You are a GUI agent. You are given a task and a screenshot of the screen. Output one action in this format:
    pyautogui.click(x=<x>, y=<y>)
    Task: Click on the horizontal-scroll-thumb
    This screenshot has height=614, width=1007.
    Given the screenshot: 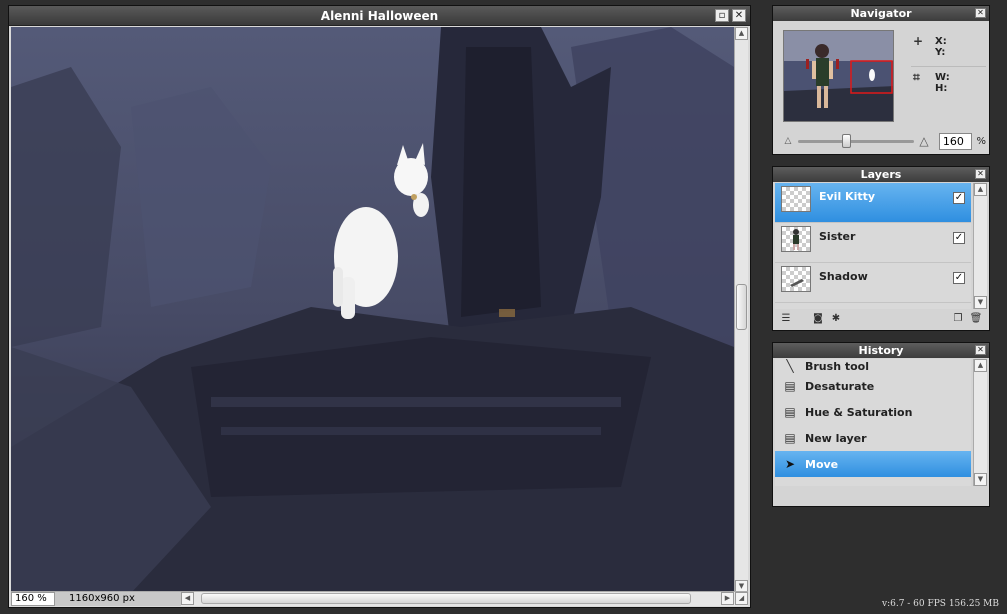 What is the action you would take?
    pyautogui.click(x=446, y=598)
    